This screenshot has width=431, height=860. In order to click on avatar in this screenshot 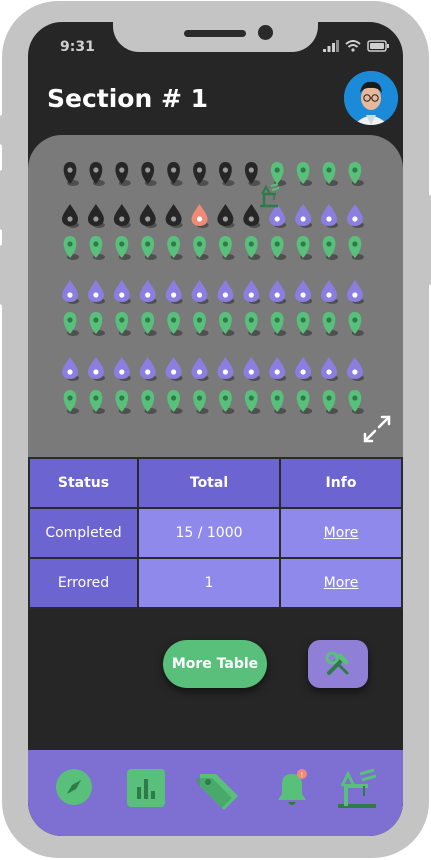, I will do `click(371, 98)`.